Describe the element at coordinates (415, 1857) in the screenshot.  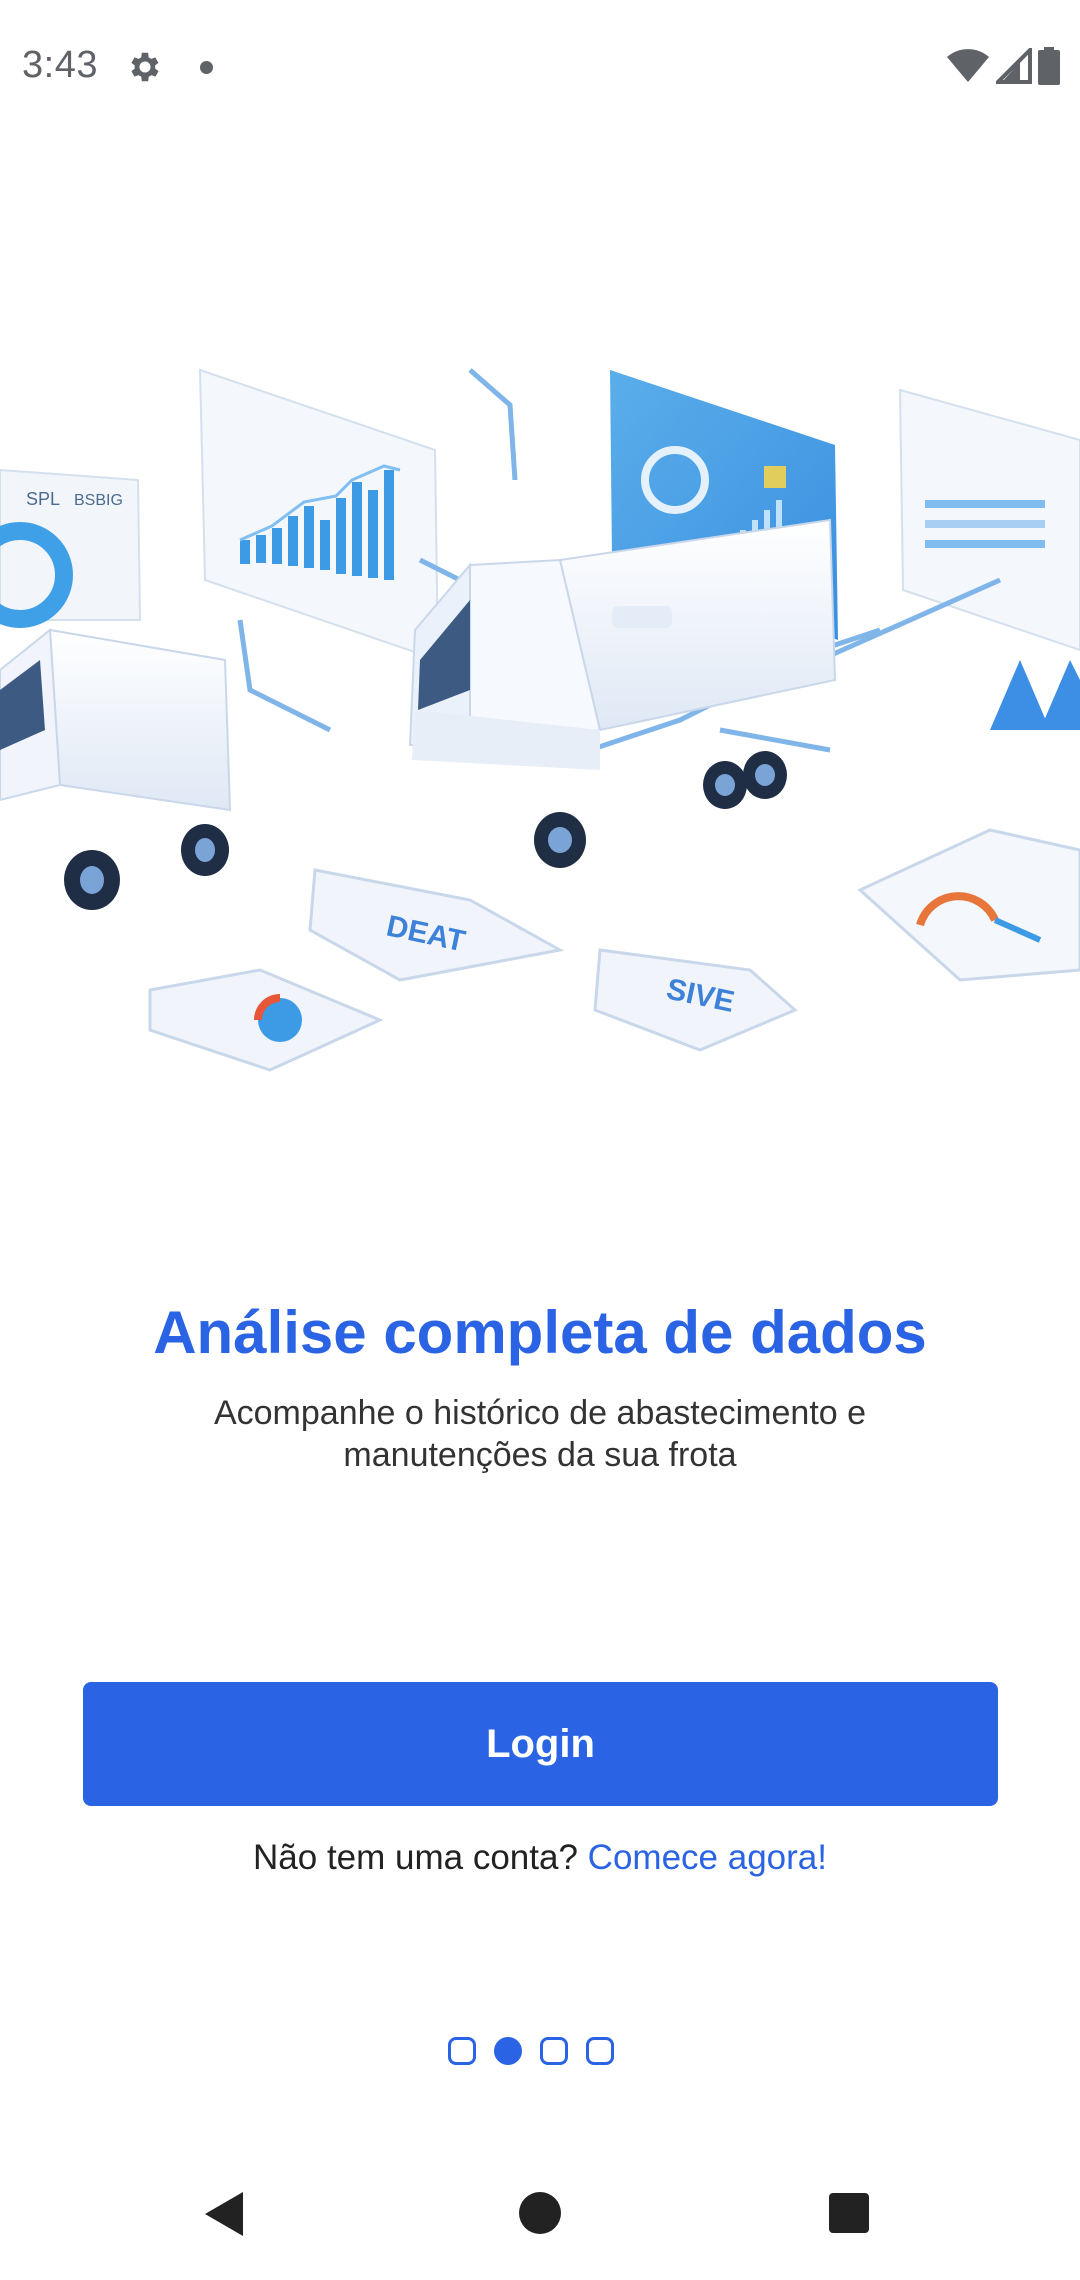
I see `signup-prompt: Não tem uma conta?` at that location.